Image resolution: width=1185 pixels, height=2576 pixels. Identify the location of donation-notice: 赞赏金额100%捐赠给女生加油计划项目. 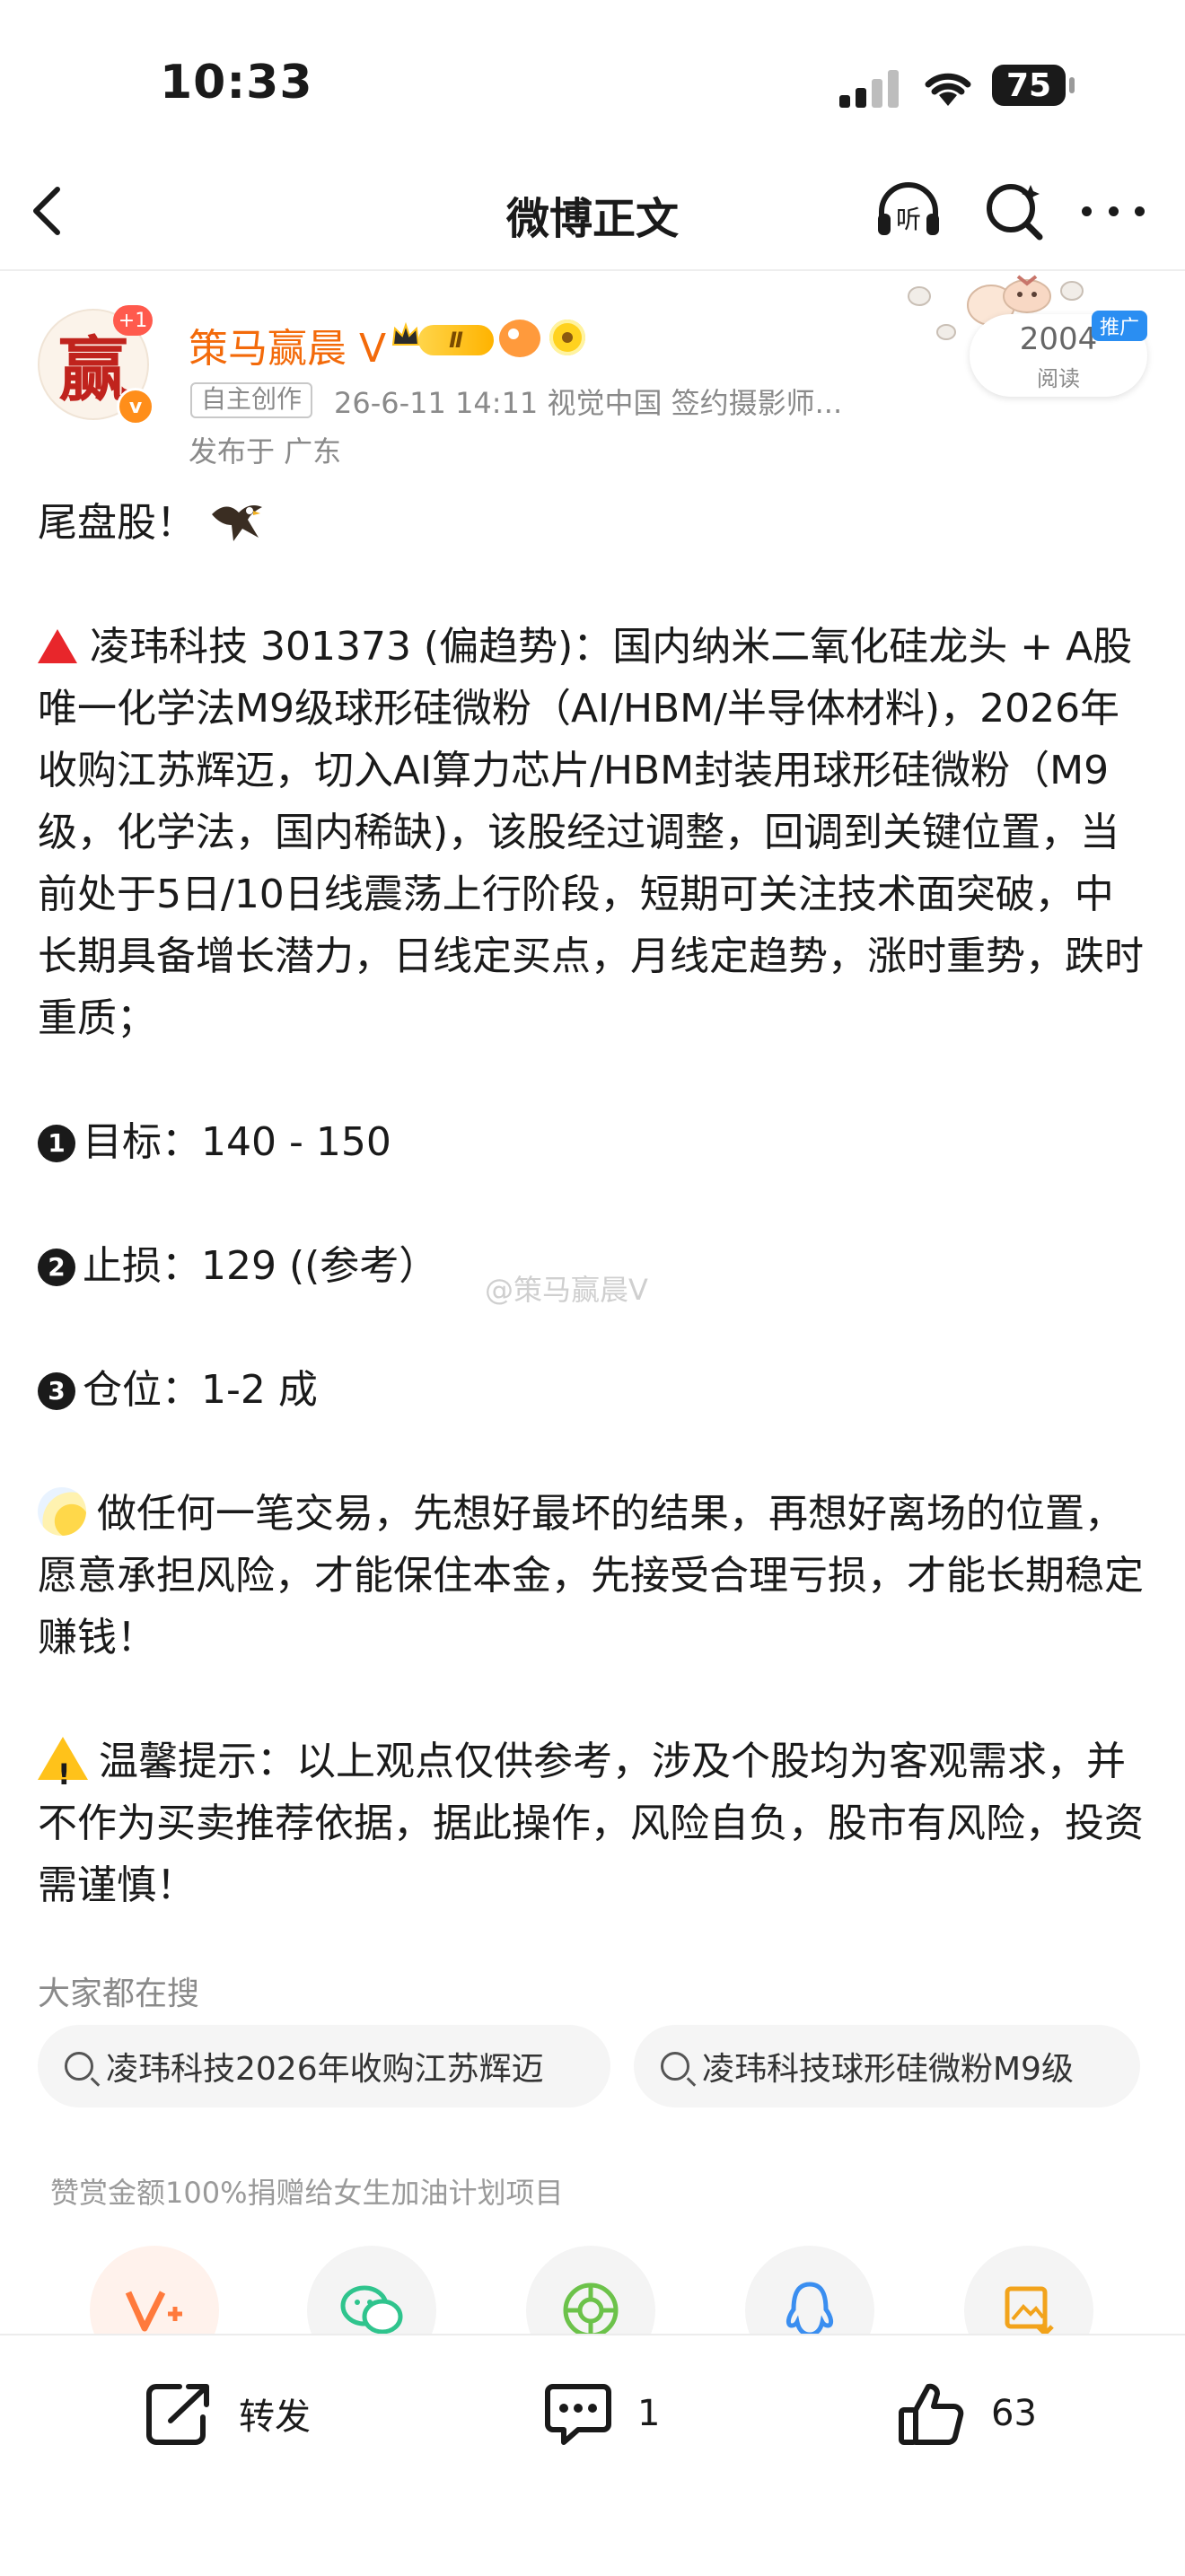
(307, 2193).